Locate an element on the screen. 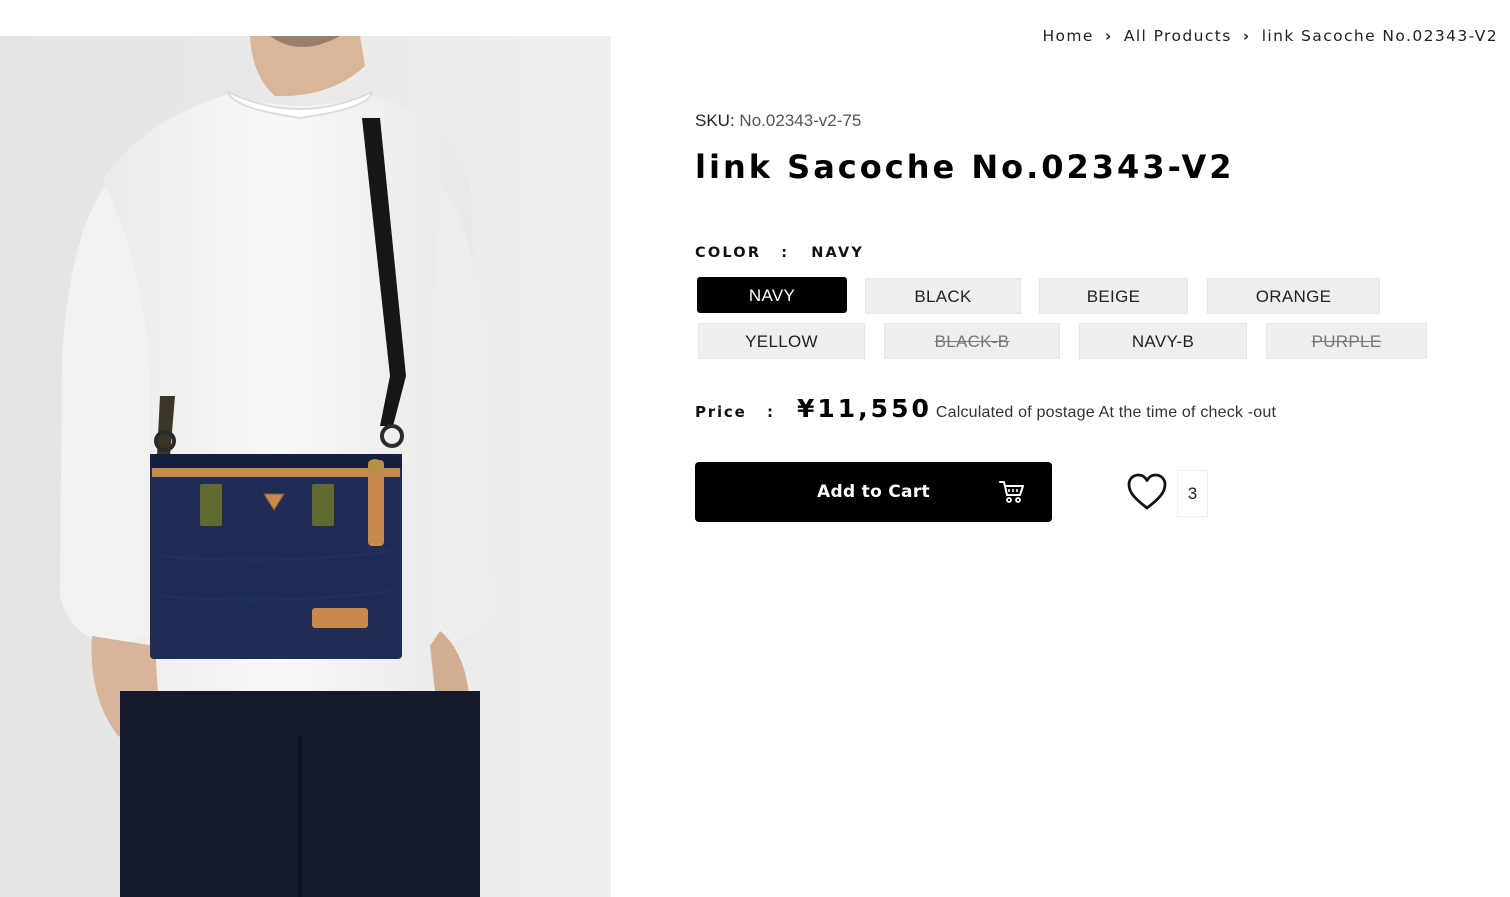 This screenshot has height=897, width=1510. color-option-beige: BEIGE is located at coordinates (1113, 296).